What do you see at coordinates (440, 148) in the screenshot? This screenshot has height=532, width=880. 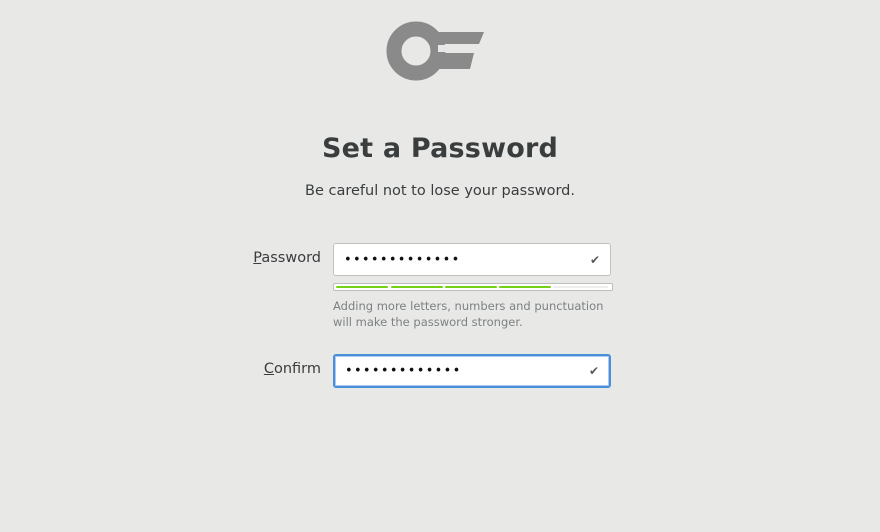 I see `page-title: Set a Password` at bounding box center [440, 148].